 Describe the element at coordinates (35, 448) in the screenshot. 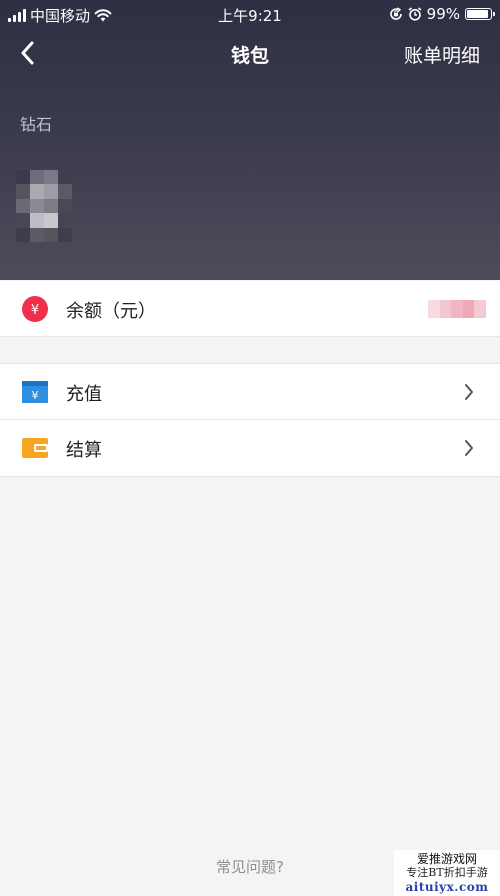

I see `wallet-icon` at that location.